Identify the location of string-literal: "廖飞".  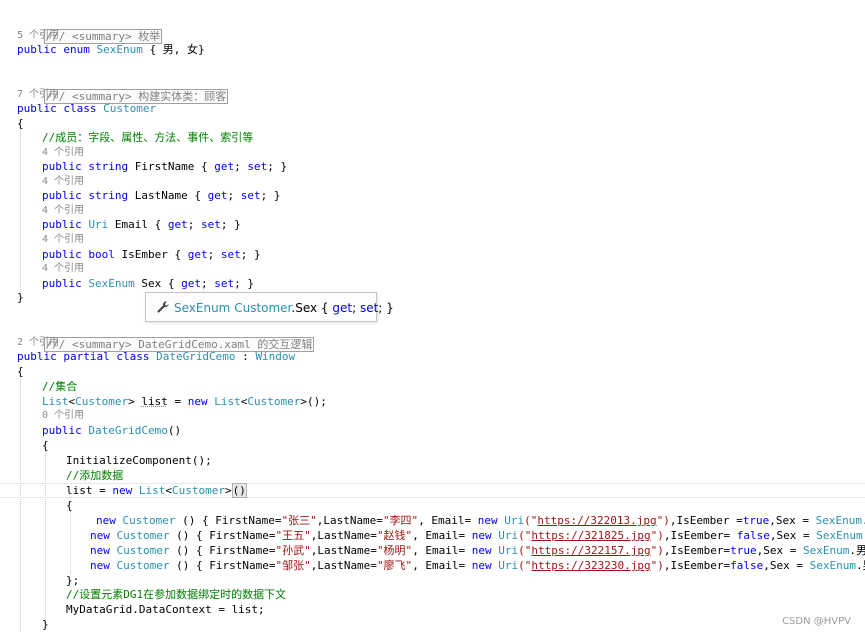
(394, 565).